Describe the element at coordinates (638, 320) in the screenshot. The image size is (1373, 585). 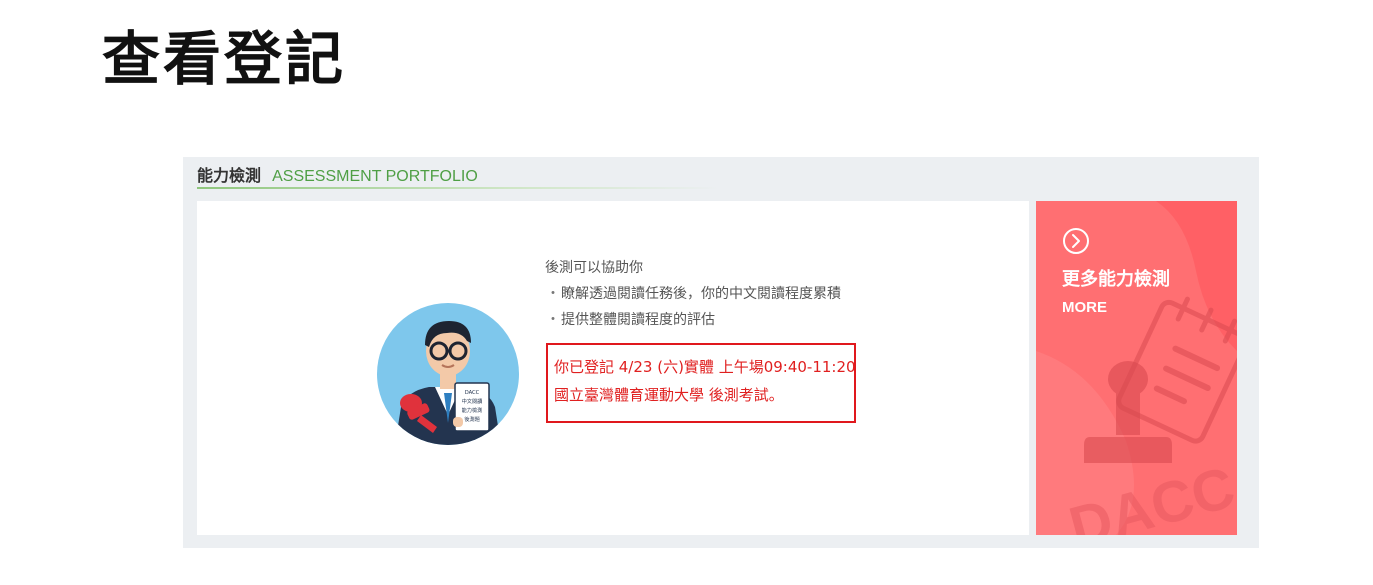
I see `bullet-text: 提供整體閱讀程度的評估` at that location.